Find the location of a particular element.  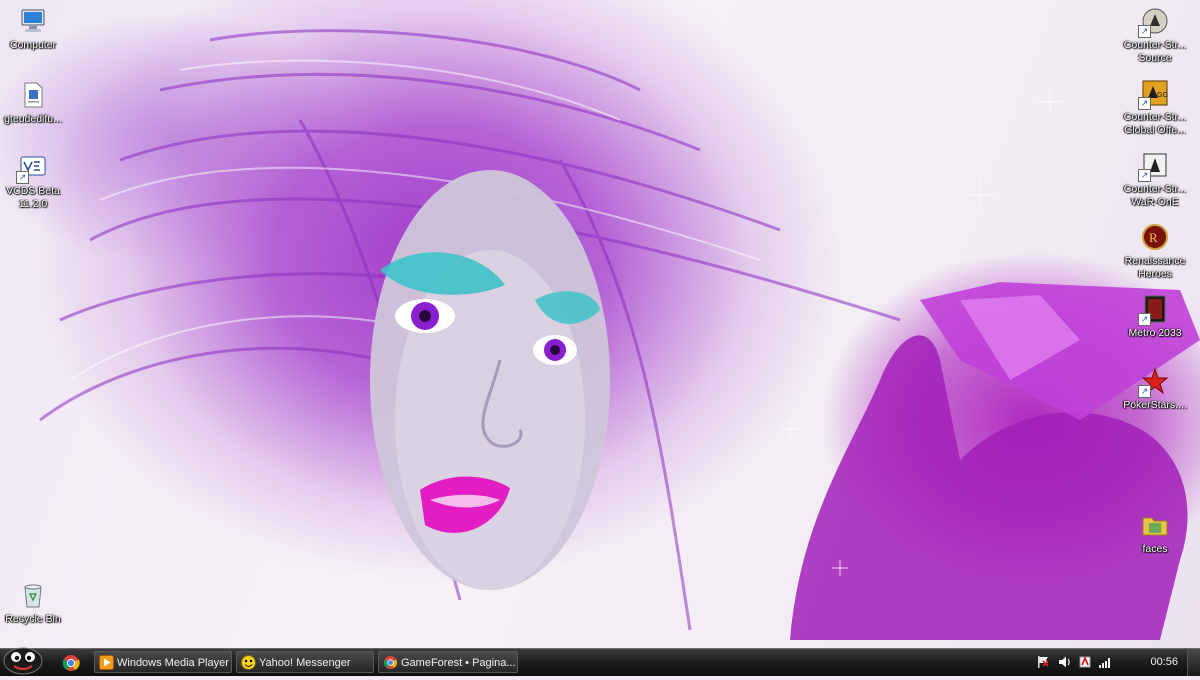

taskbar-button-label: Yahoo! Messenger is located at coordinates (305, 663).